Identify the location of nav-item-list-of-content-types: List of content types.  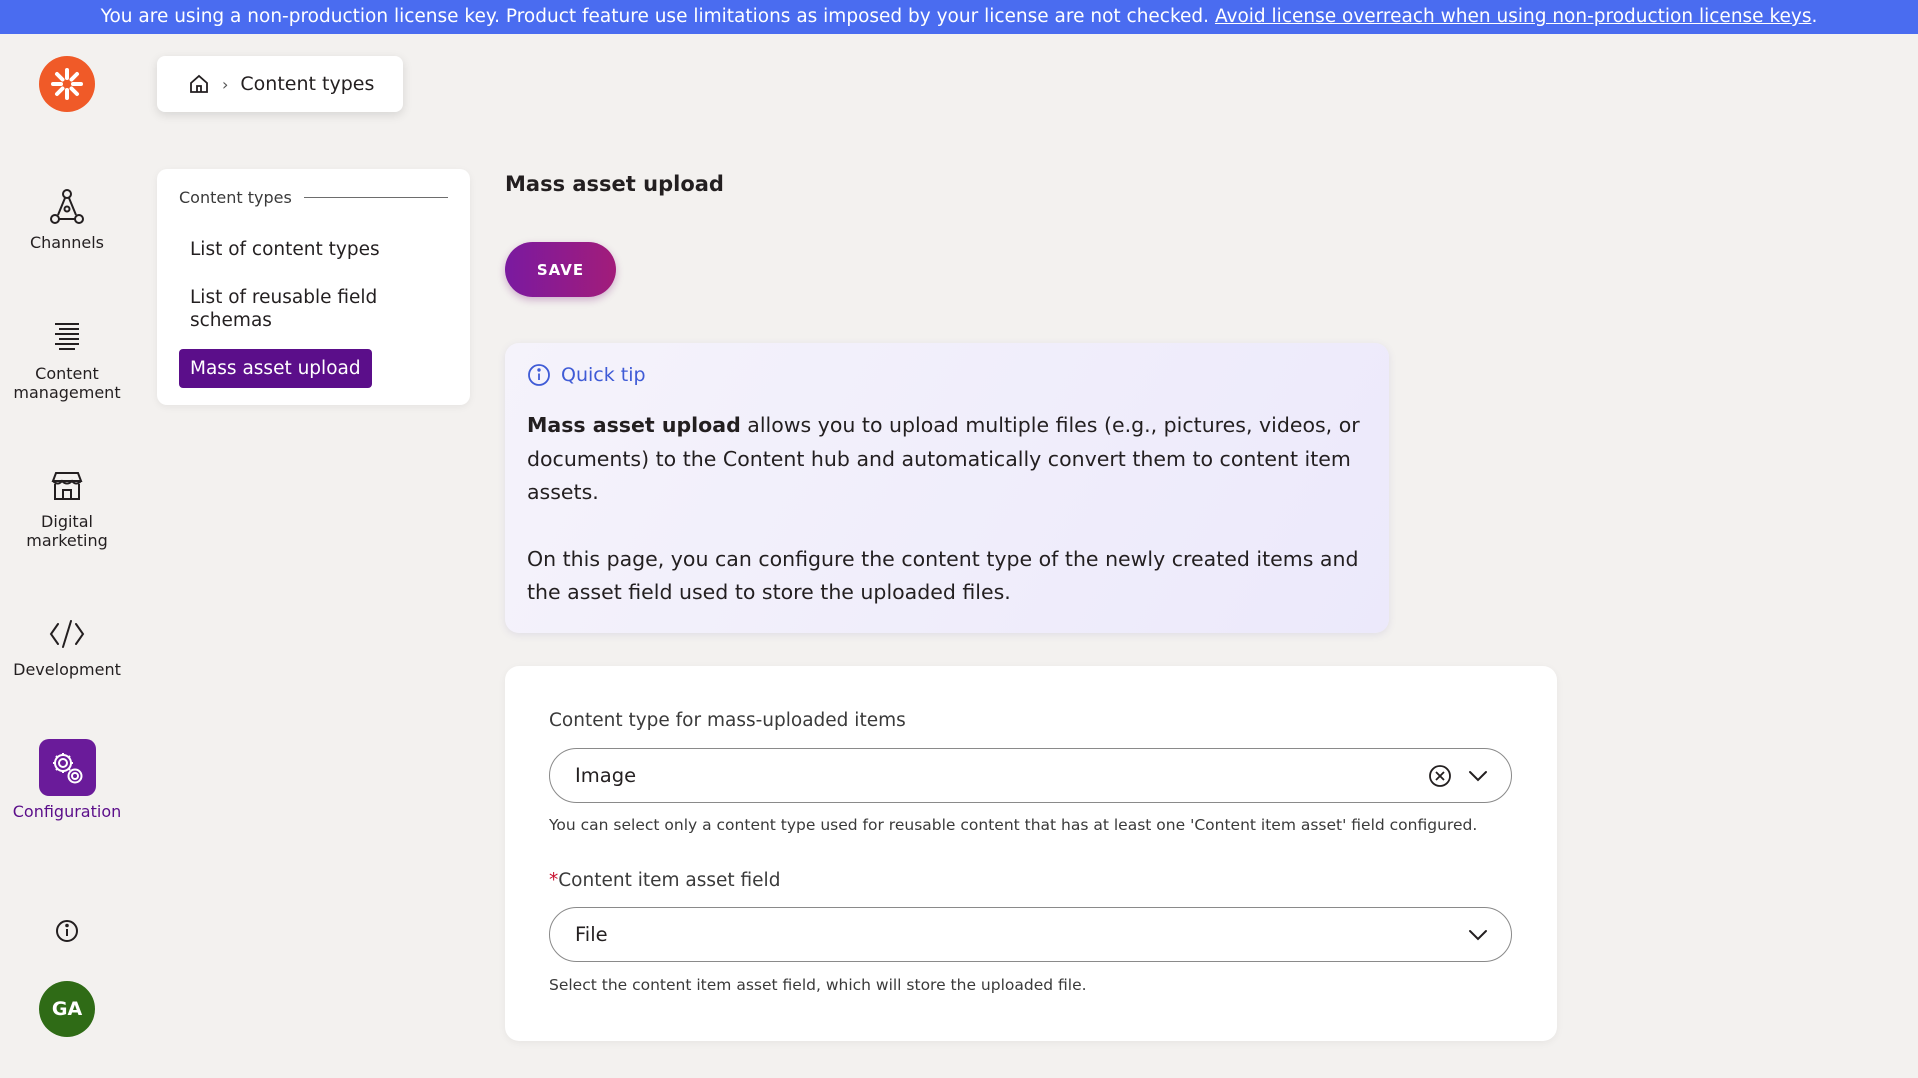
(314, 249).